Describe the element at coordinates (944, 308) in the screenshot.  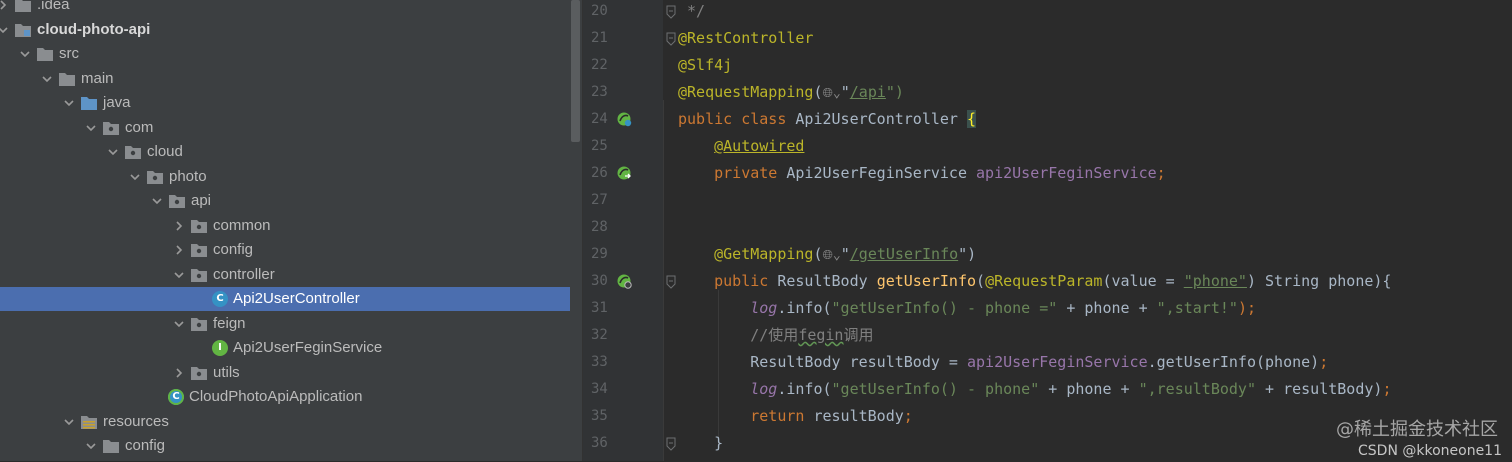
I see `code-token: "getUserInfo() - phone ="` at that location.